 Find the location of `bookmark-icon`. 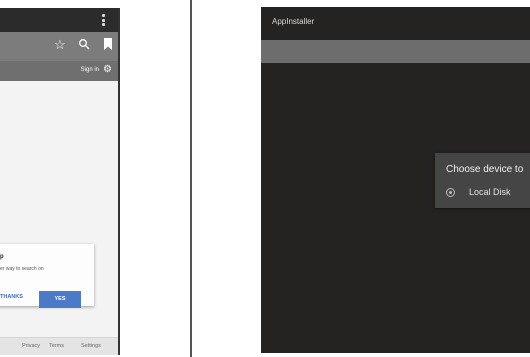

bookmark-icon is located at coordinates (108, 45).